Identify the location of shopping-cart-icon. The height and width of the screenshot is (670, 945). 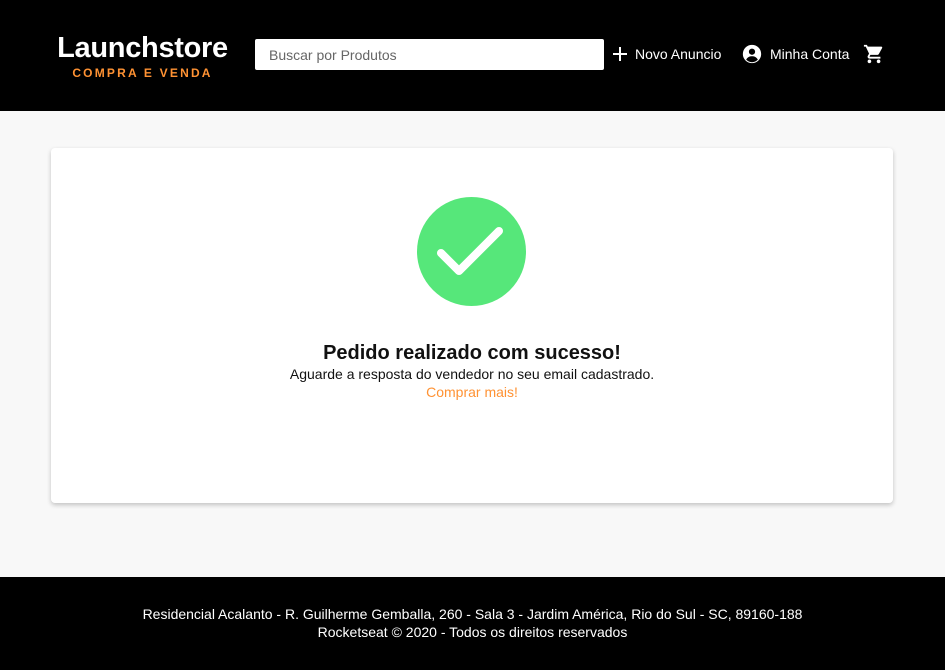
(874, 54).